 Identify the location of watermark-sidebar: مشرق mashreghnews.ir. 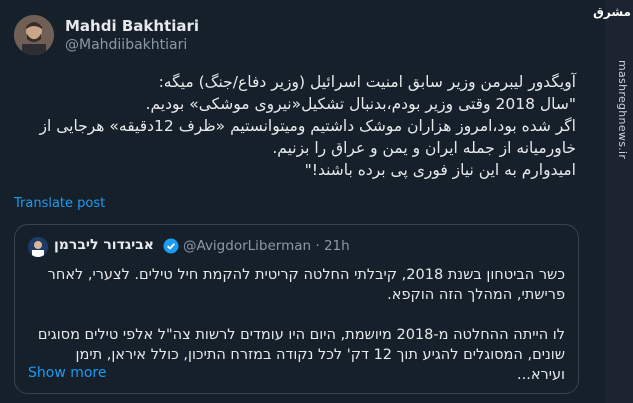
(613, 201).